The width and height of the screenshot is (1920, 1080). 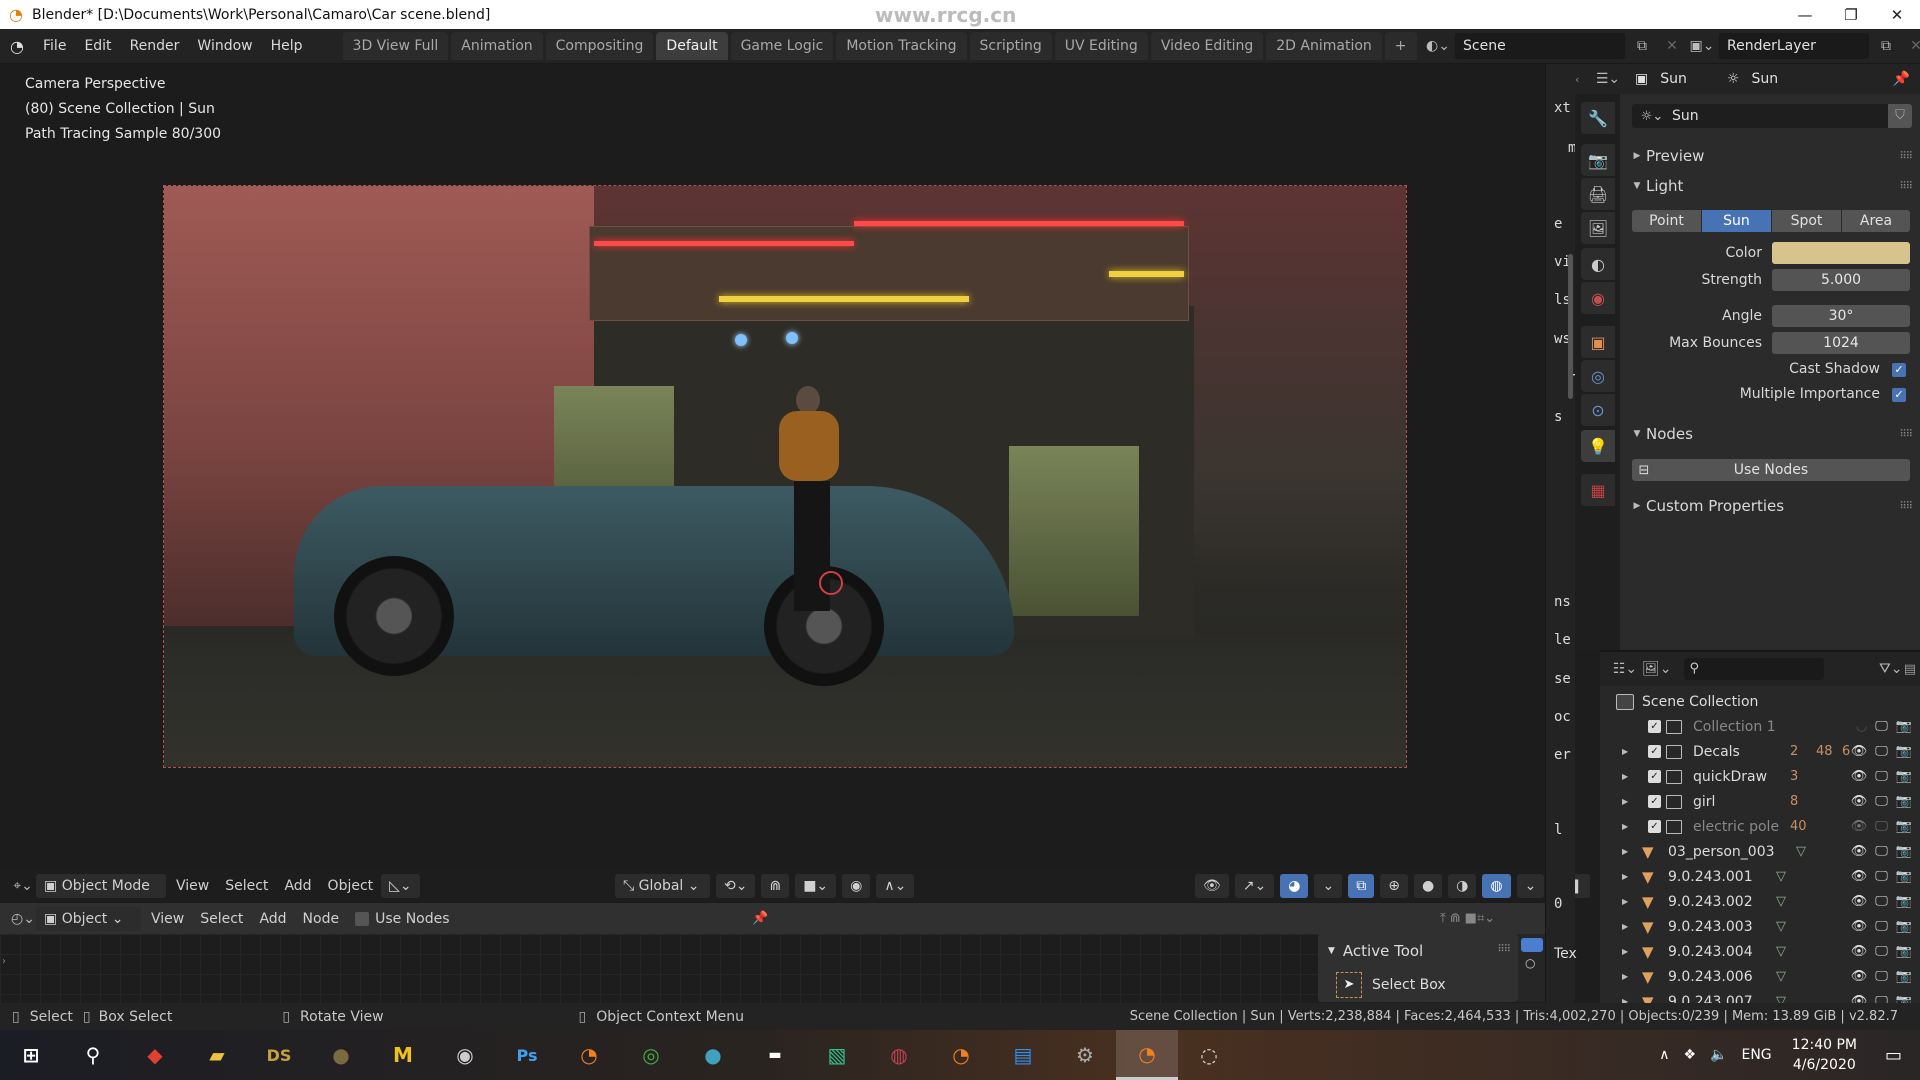 What do you see at coordinates (599, 46) in the screenshot?
I see `tab-compositing: Compositing` at bounding box center [599, 46].